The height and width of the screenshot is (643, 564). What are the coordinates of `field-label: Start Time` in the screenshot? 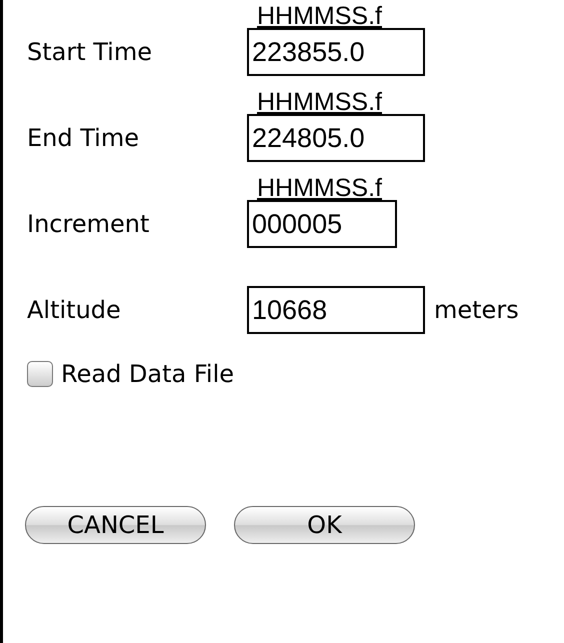 It's located at (90, 52).